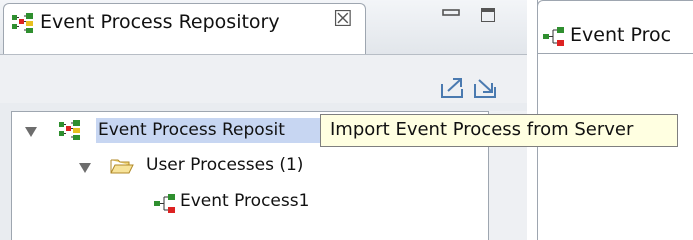 The width and height of the screenshot is (693, 240). Describe the element at coordinates (343, 20) in the screenshot. I see `close-icon: ☒` at that location.